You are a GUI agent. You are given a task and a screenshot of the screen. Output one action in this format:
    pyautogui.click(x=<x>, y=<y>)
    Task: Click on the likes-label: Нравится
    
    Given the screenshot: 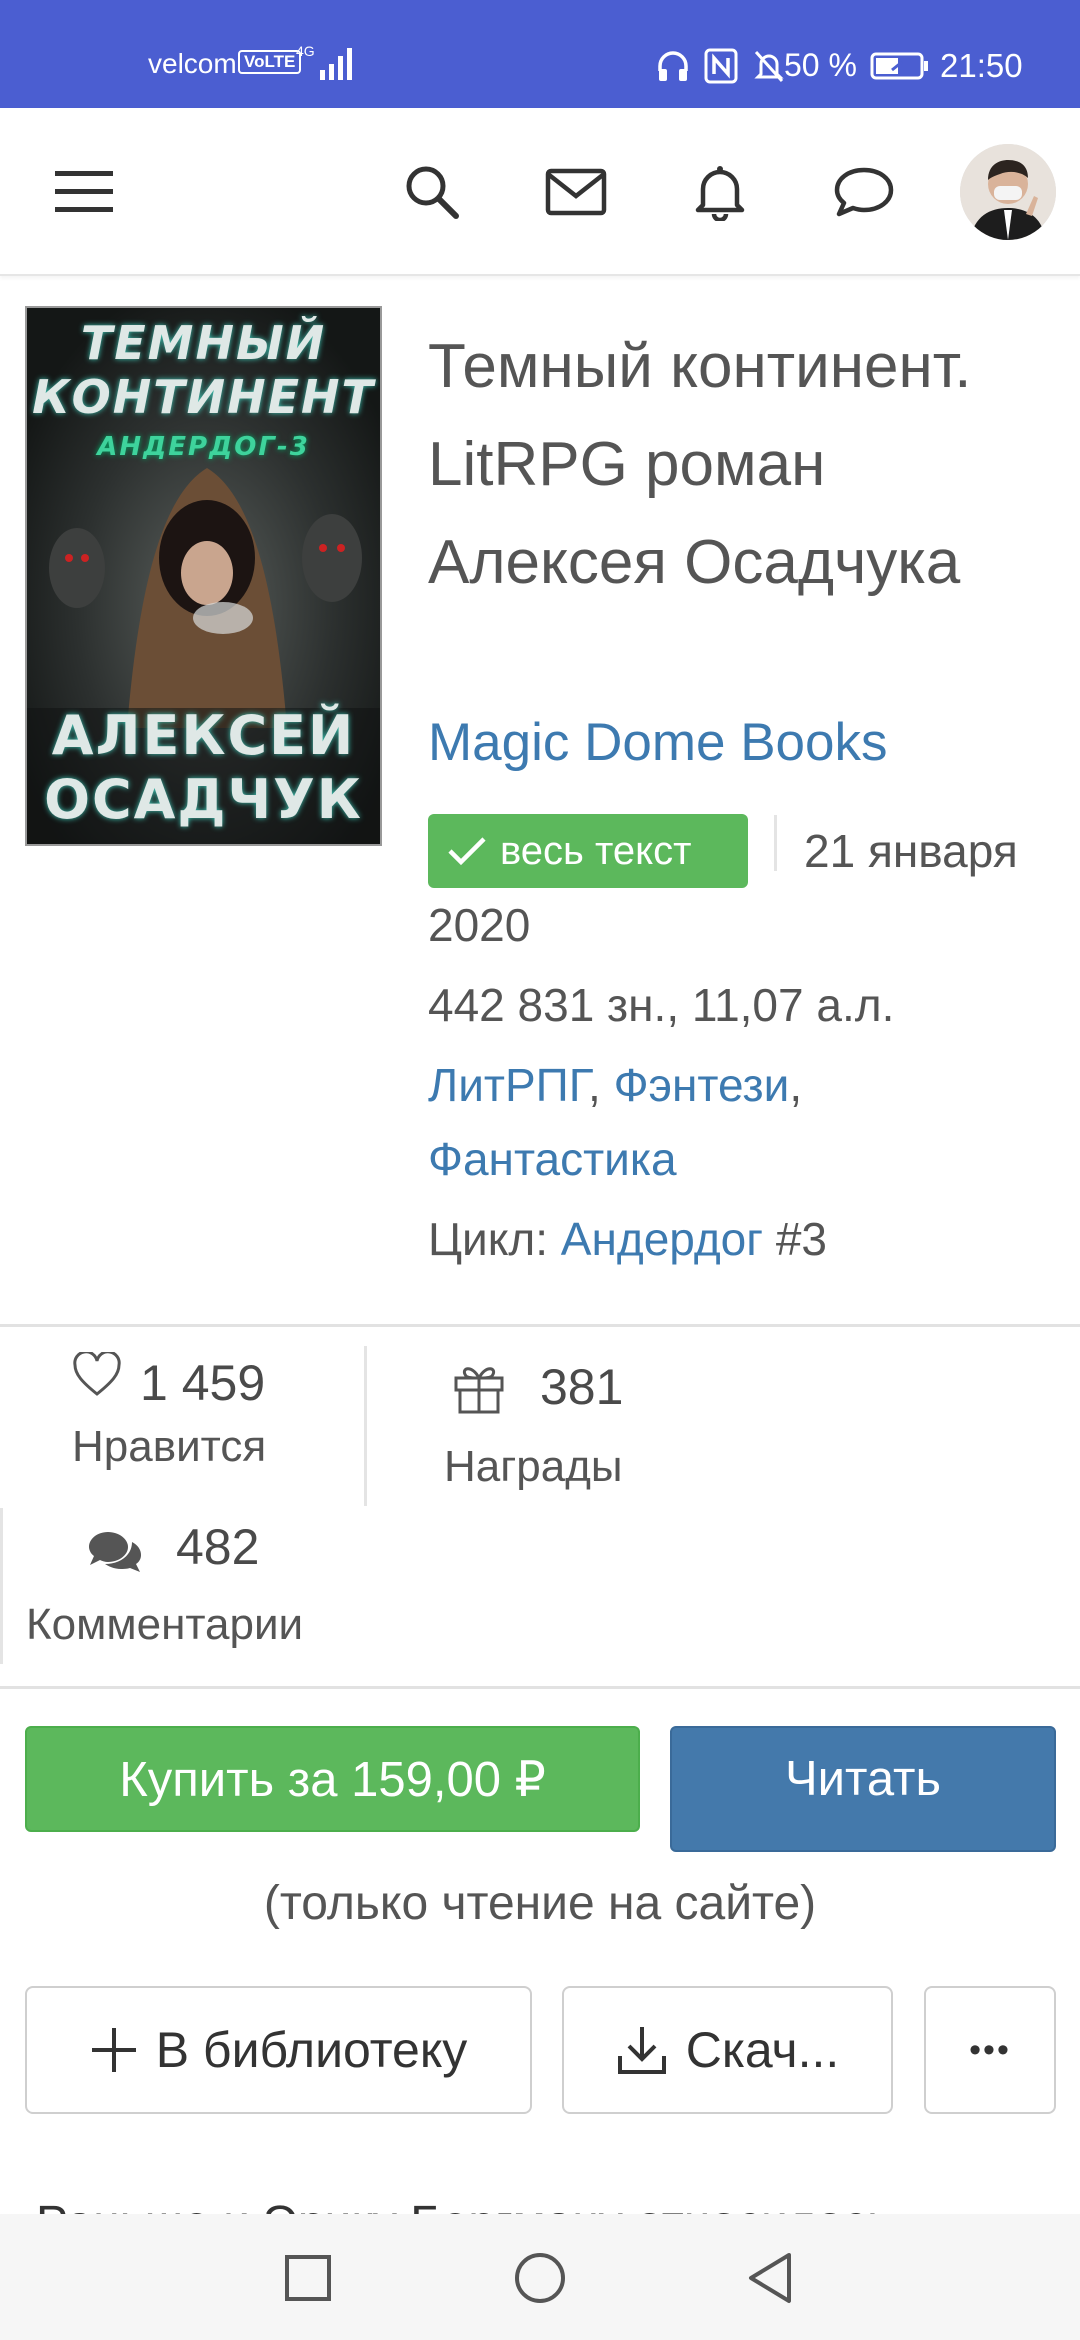 What is the action you would take?
    pyautogui.click(x=169, y=1446)
    